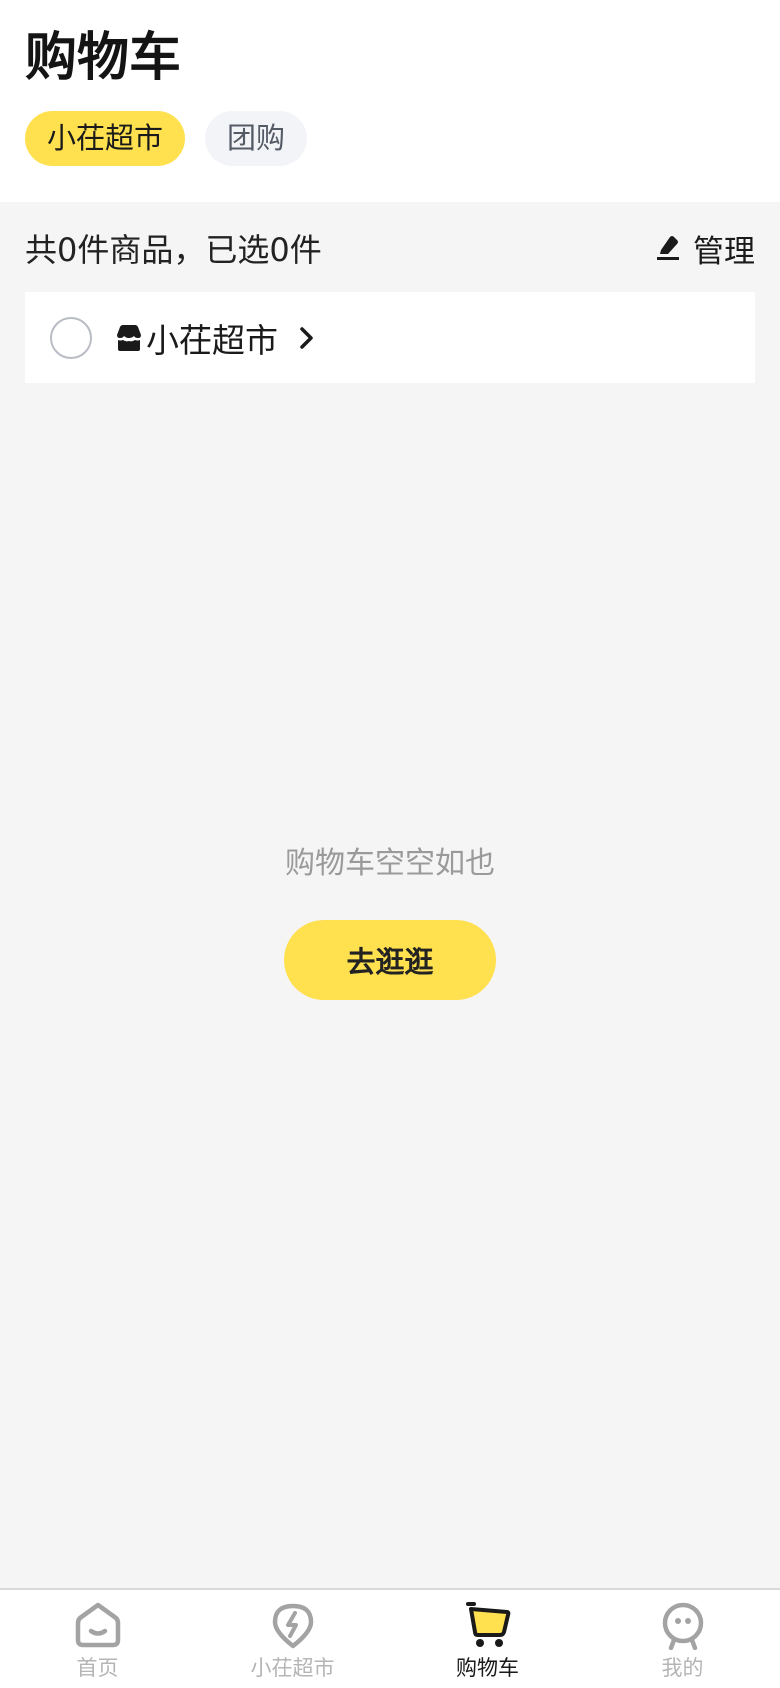 The width and height of the screenshot is (780, 1688). I want to click on header: 购物车 小茌超市 团购, so click(390, 101).